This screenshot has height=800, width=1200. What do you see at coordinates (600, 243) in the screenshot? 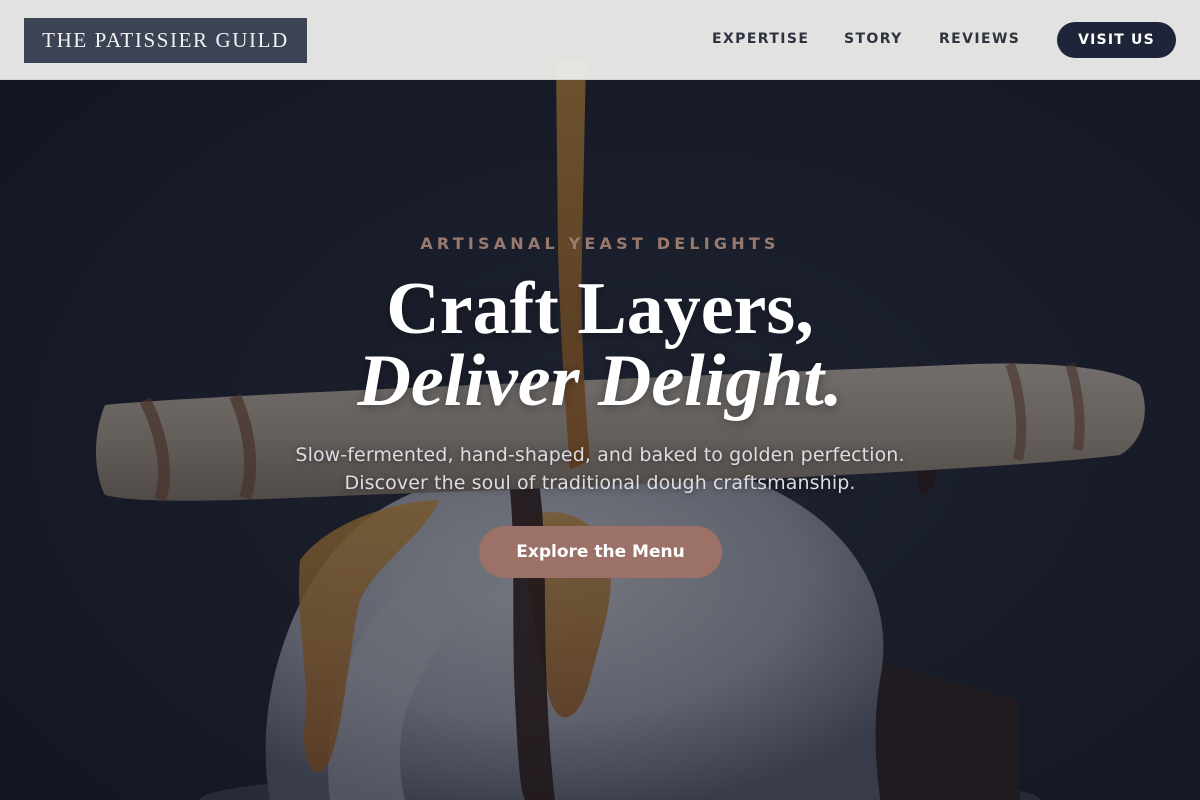
I see `hero-eyebrow: ARTISANAL YEAST DELIGHTS` at bounding box center [600, 243].